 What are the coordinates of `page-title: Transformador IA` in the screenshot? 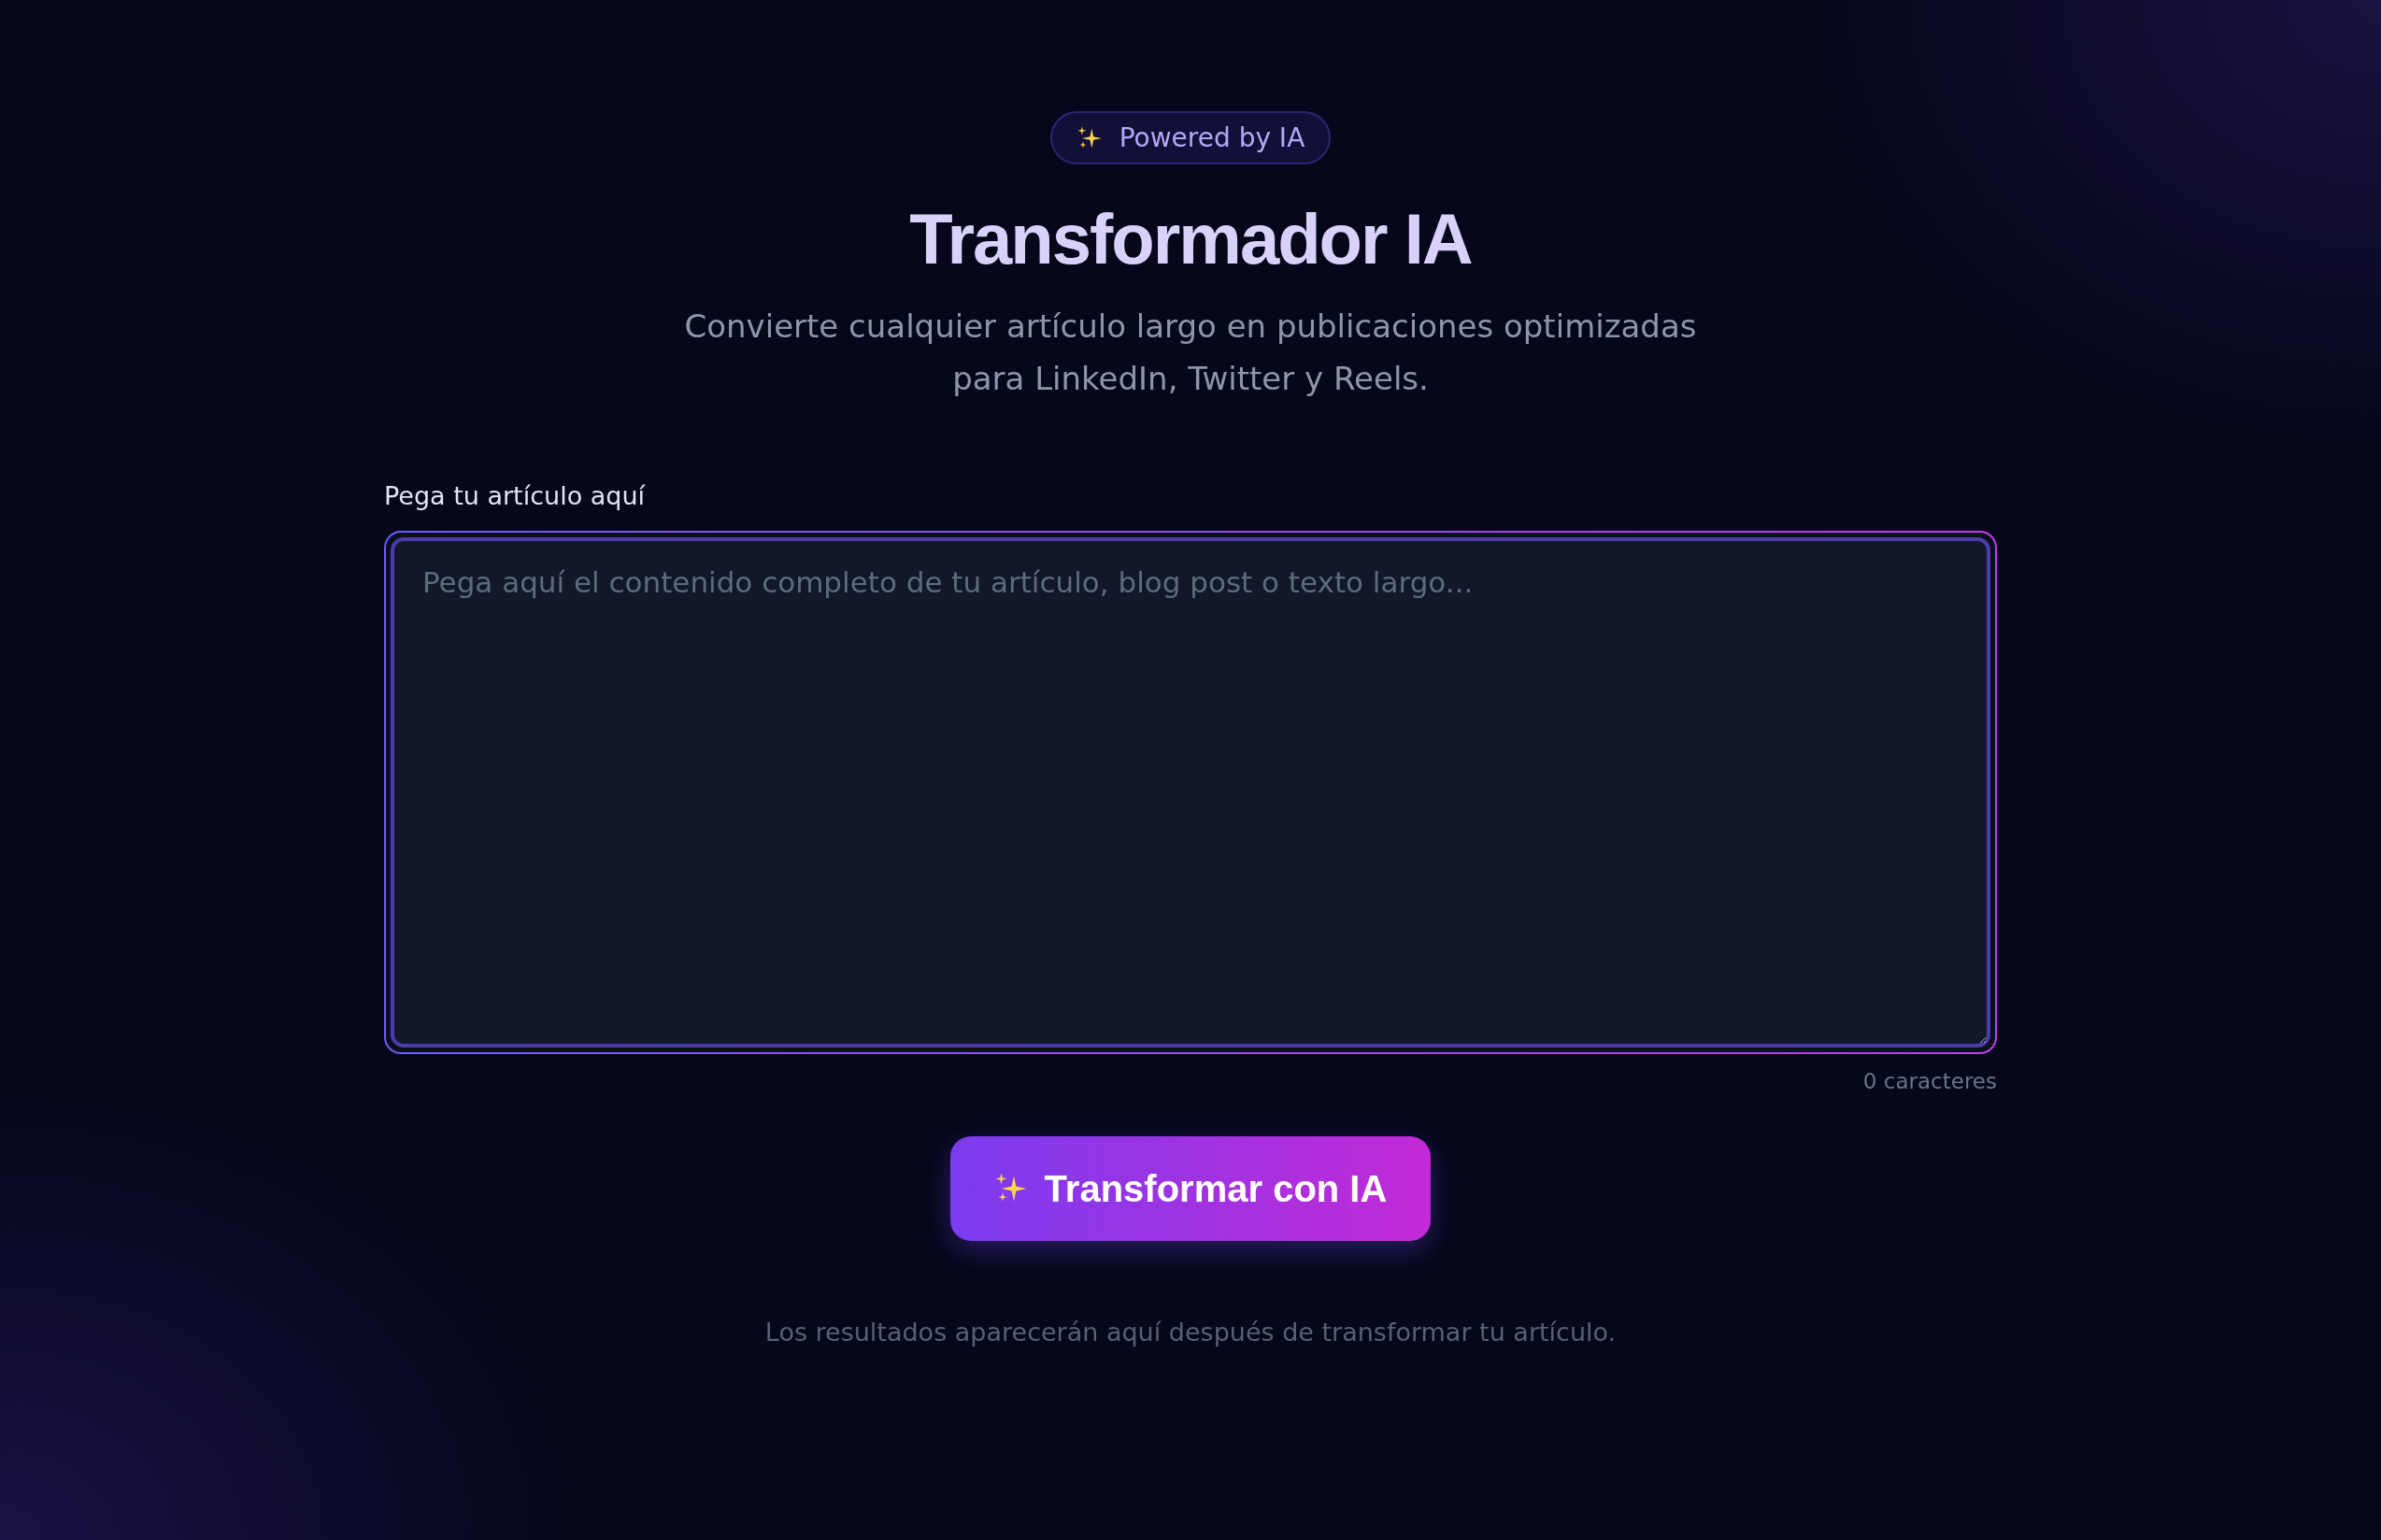 It's located at (1190, 238).